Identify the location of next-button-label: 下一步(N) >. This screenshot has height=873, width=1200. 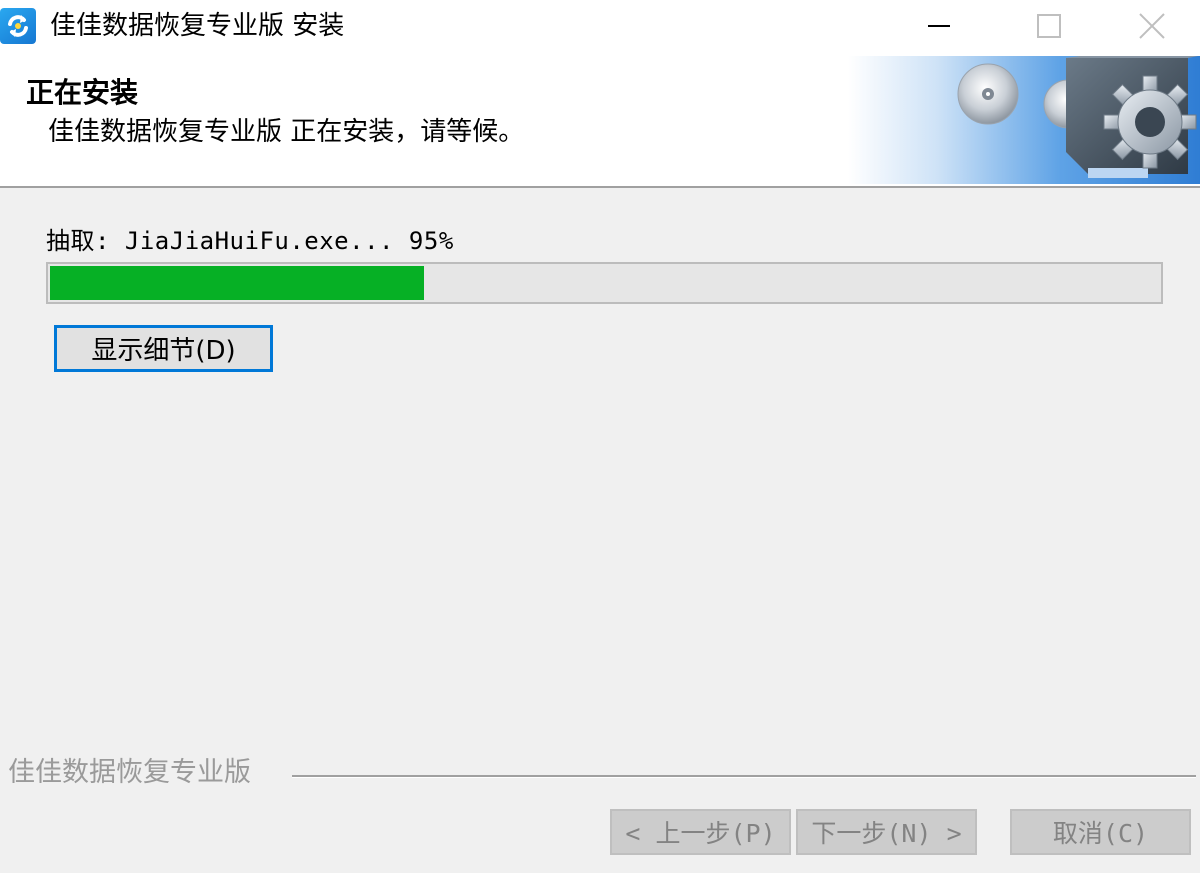
(886, 833).